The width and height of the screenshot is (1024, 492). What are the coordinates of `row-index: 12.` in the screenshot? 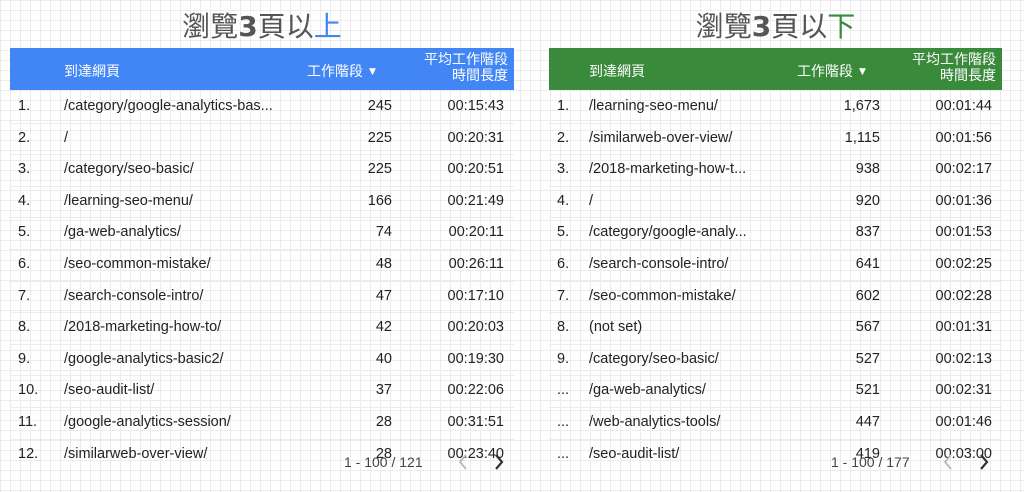 It's located at (28, 453).